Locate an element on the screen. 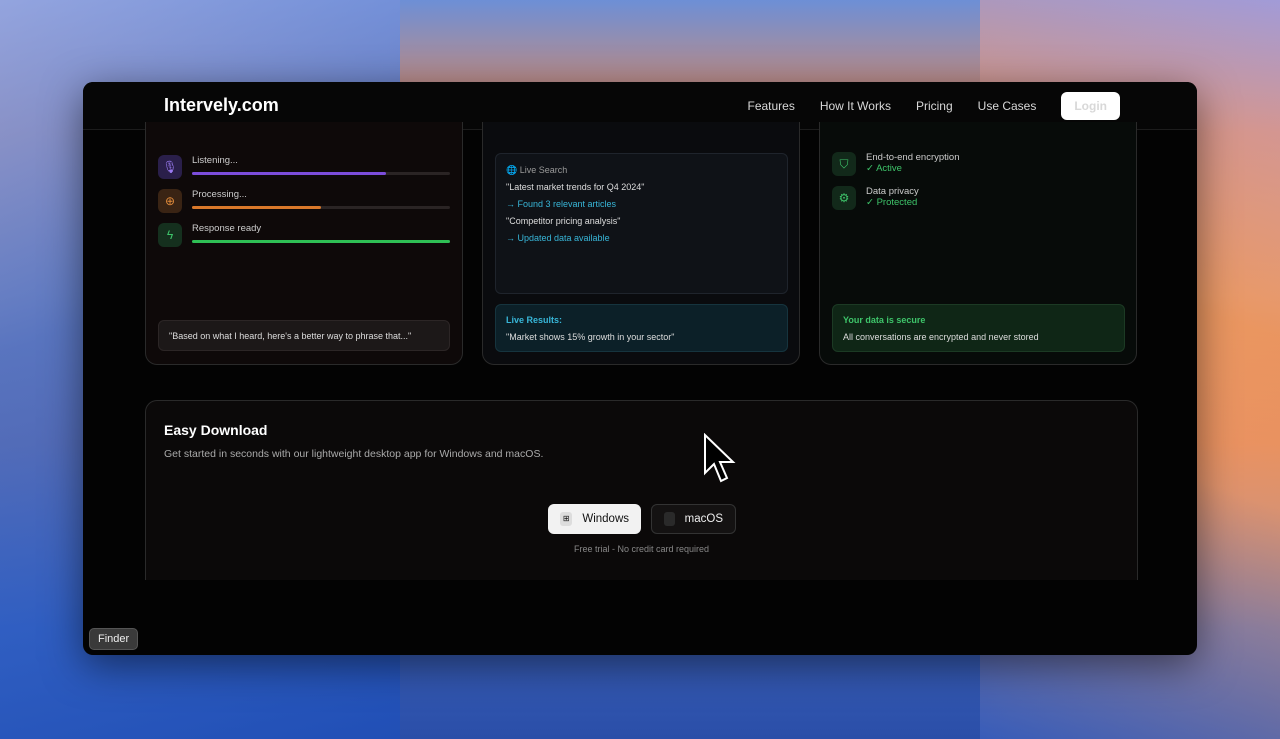  security-status: ✓ Active is located at coordinates (884, 168).